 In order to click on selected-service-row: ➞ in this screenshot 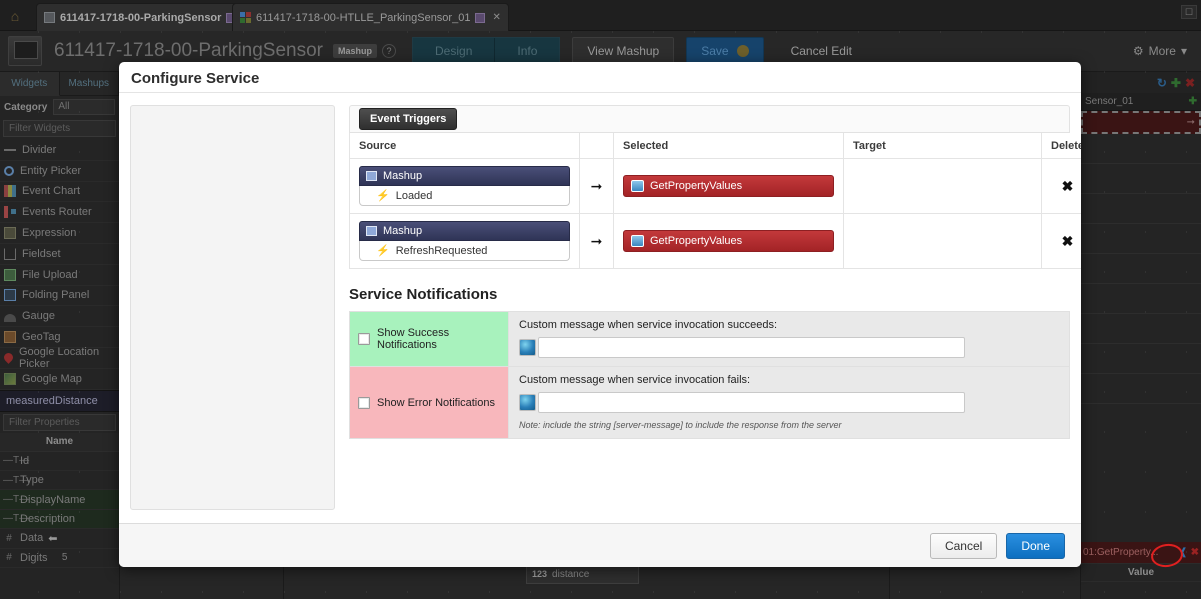, I will do `click(1141, 122)`.